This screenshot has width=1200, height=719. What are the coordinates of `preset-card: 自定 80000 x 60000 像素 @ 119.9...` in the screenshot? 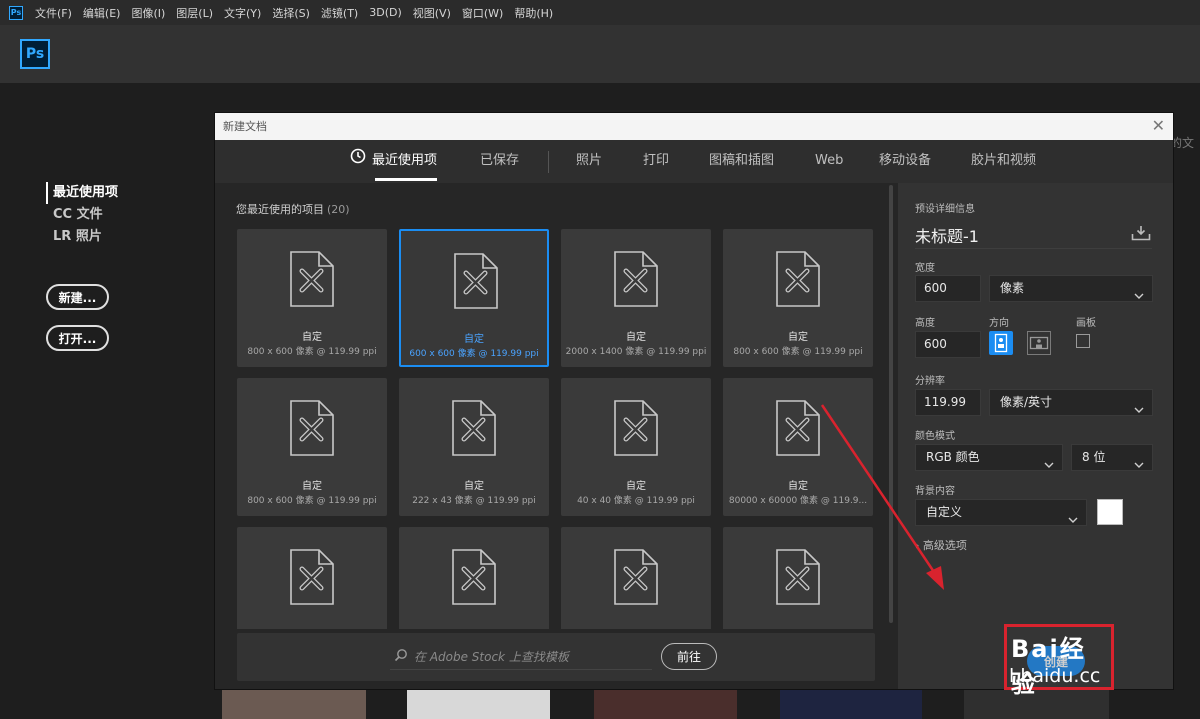 It's located at (798, 447).